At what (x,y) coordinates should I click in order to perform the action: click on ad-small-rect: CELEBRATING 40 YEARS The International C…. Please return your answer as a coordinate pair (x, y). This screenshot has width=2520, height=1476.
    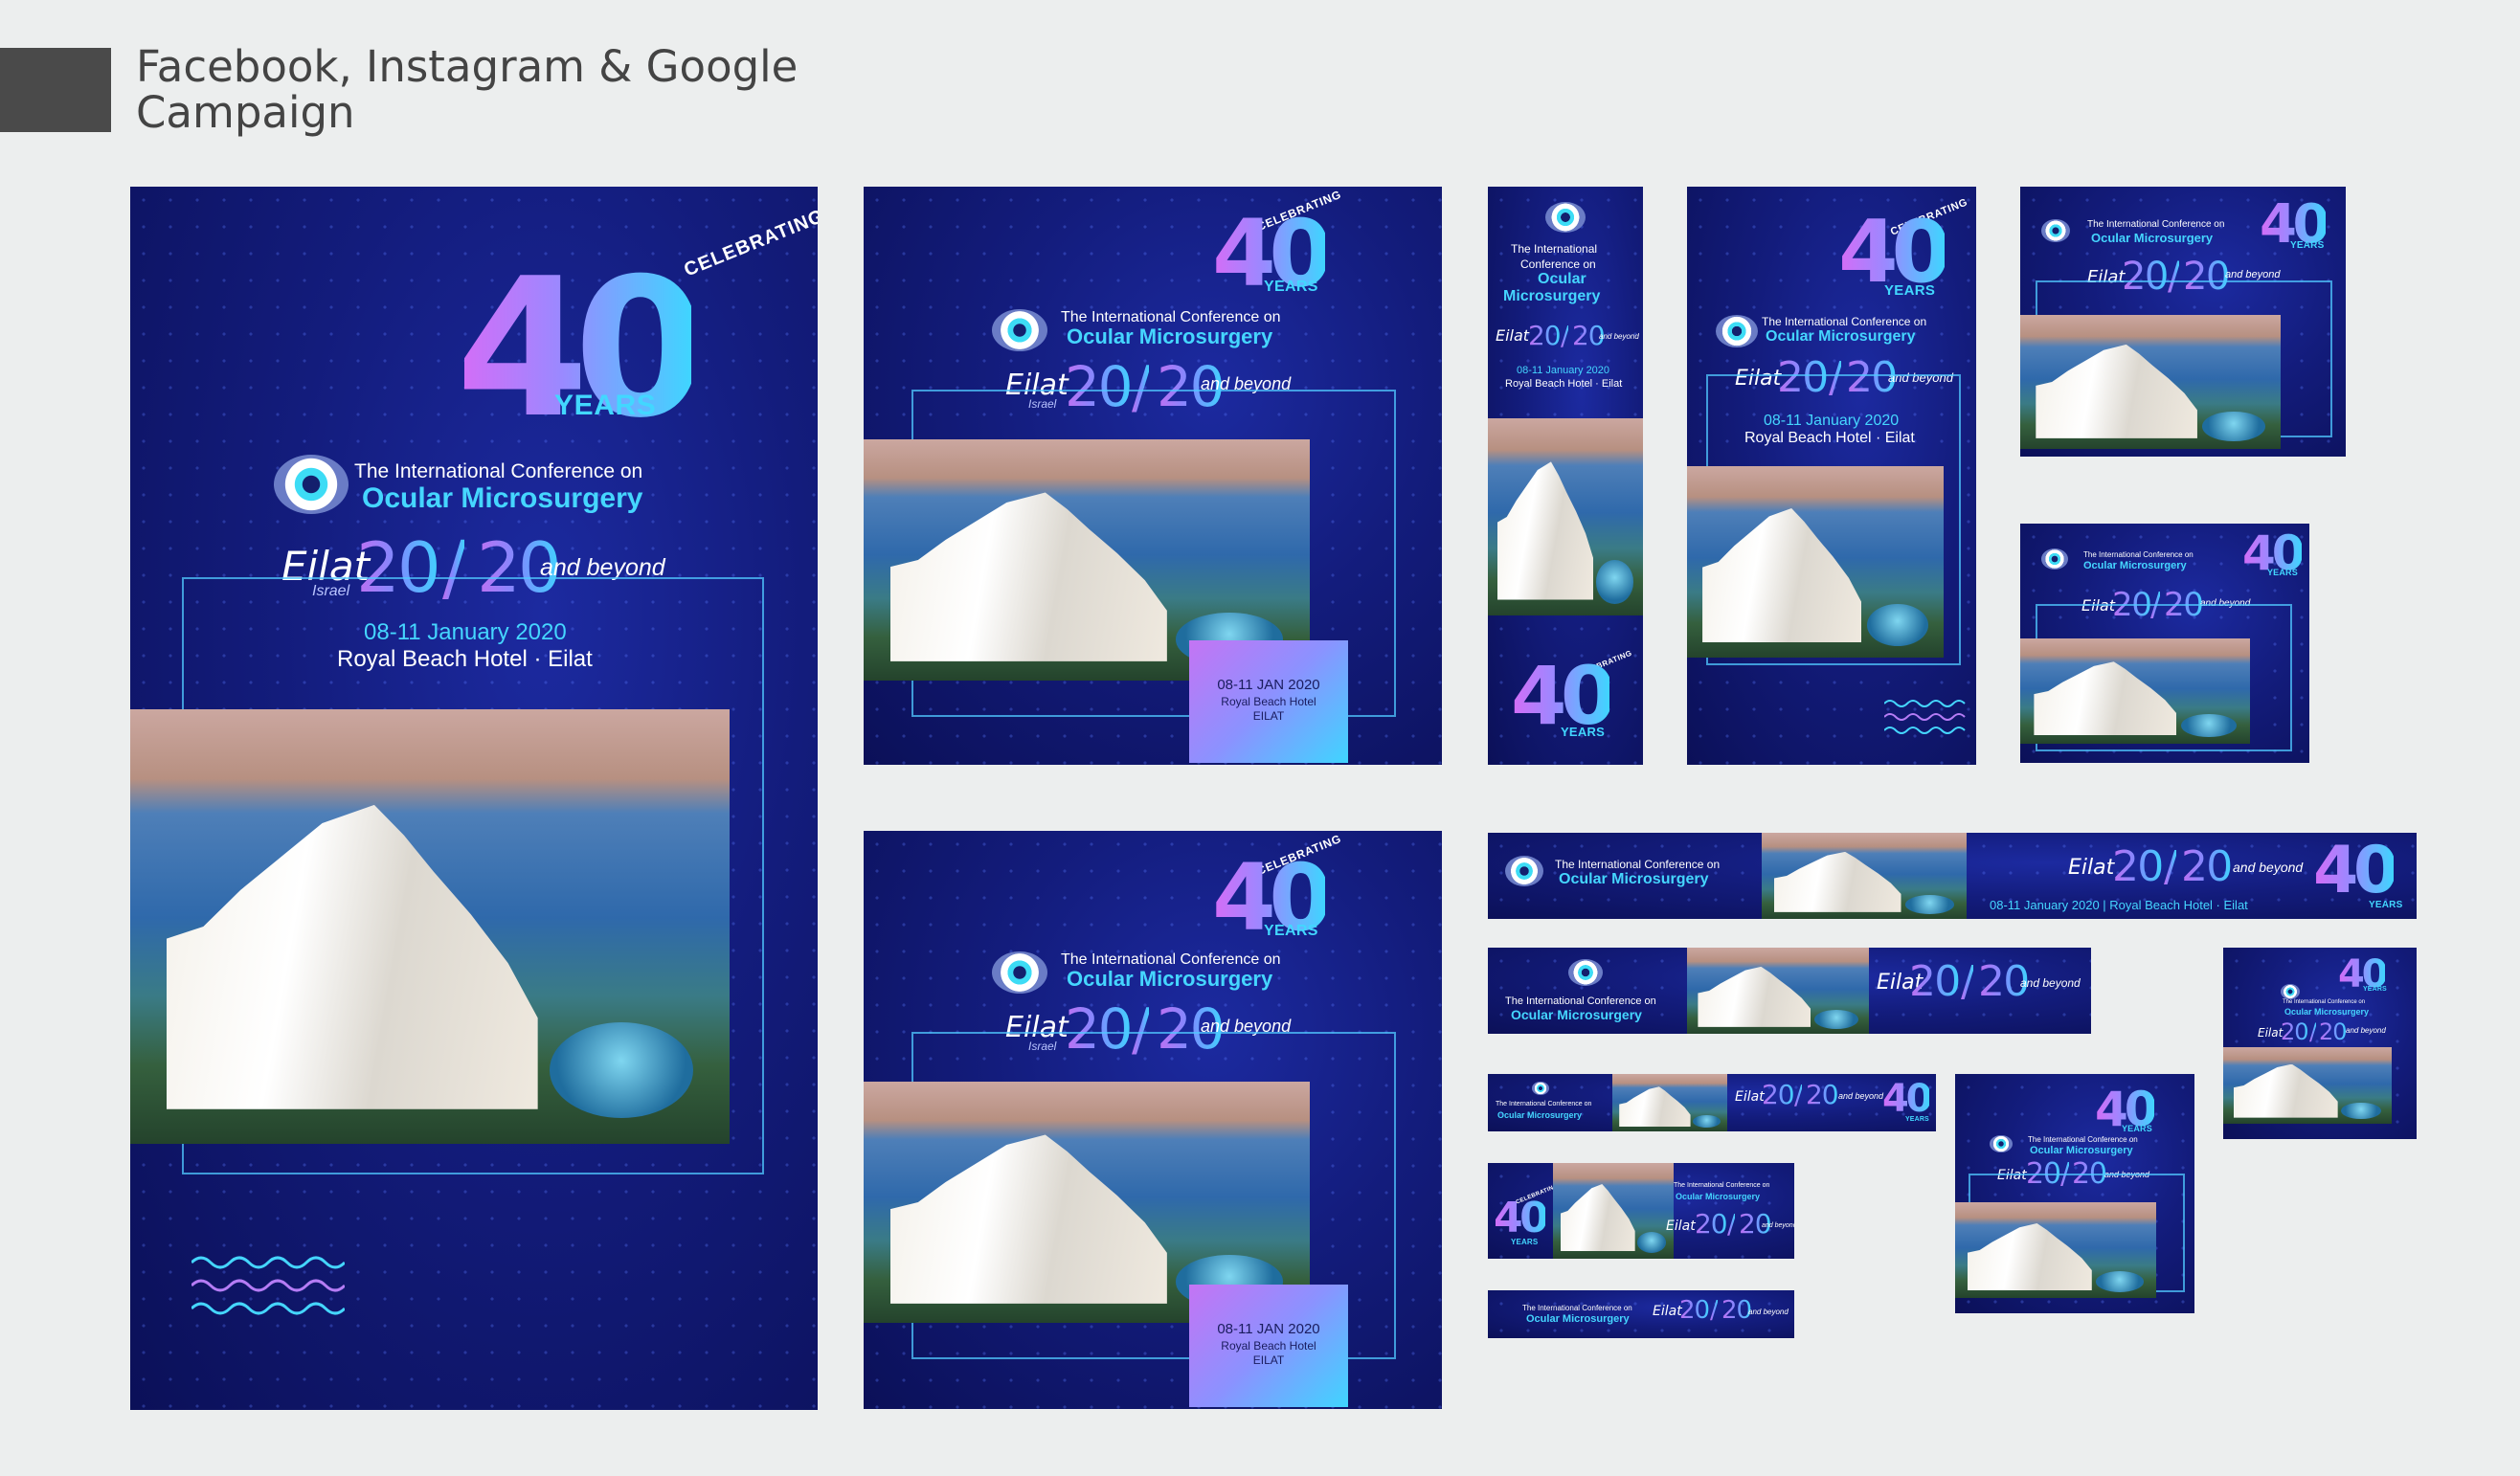
    Looking at the image, I should click on (1641, 1211).